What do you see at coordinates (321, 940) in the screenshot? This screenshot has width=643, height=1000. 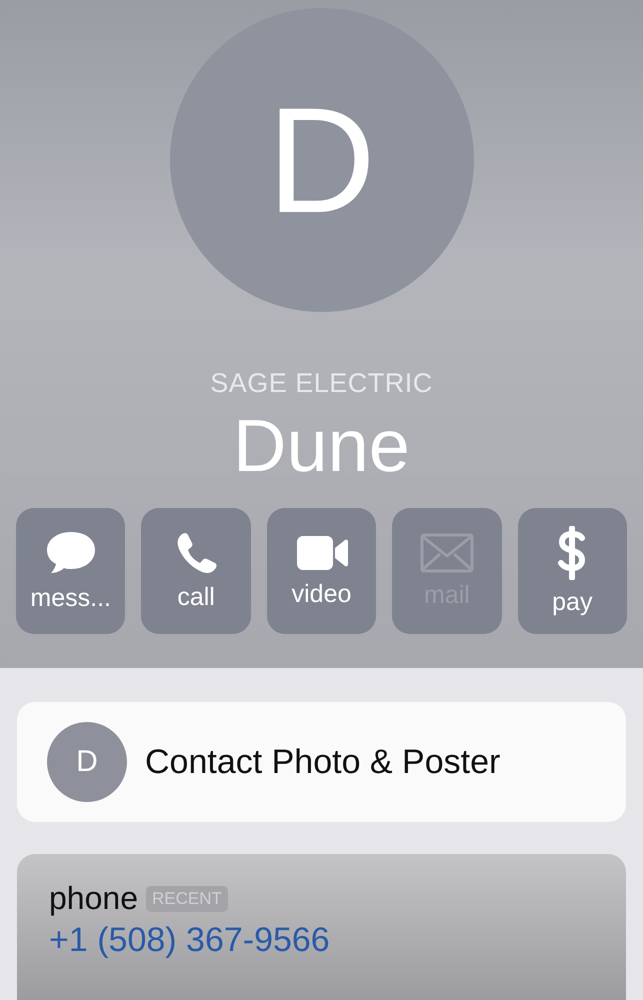 I see `phone-number-link: +1 (508) 367-9566` at bounding box center [321, 940].